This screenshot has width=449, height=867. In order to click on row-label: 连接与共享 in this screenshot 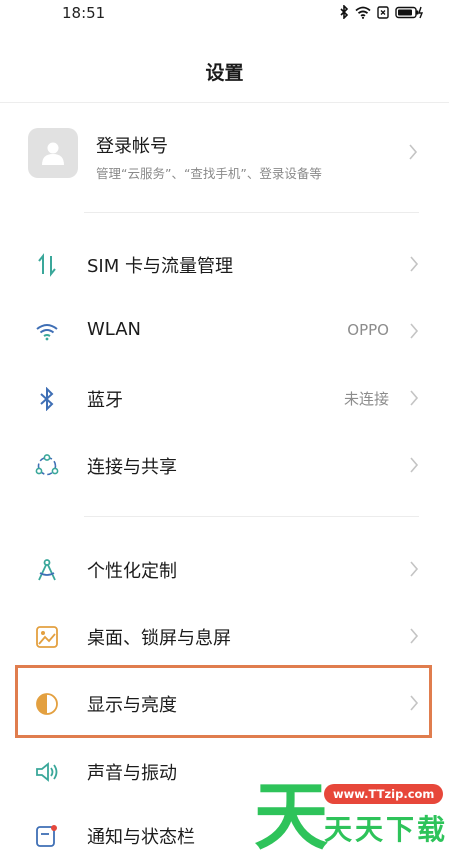, I will do `click(132, 467)`.